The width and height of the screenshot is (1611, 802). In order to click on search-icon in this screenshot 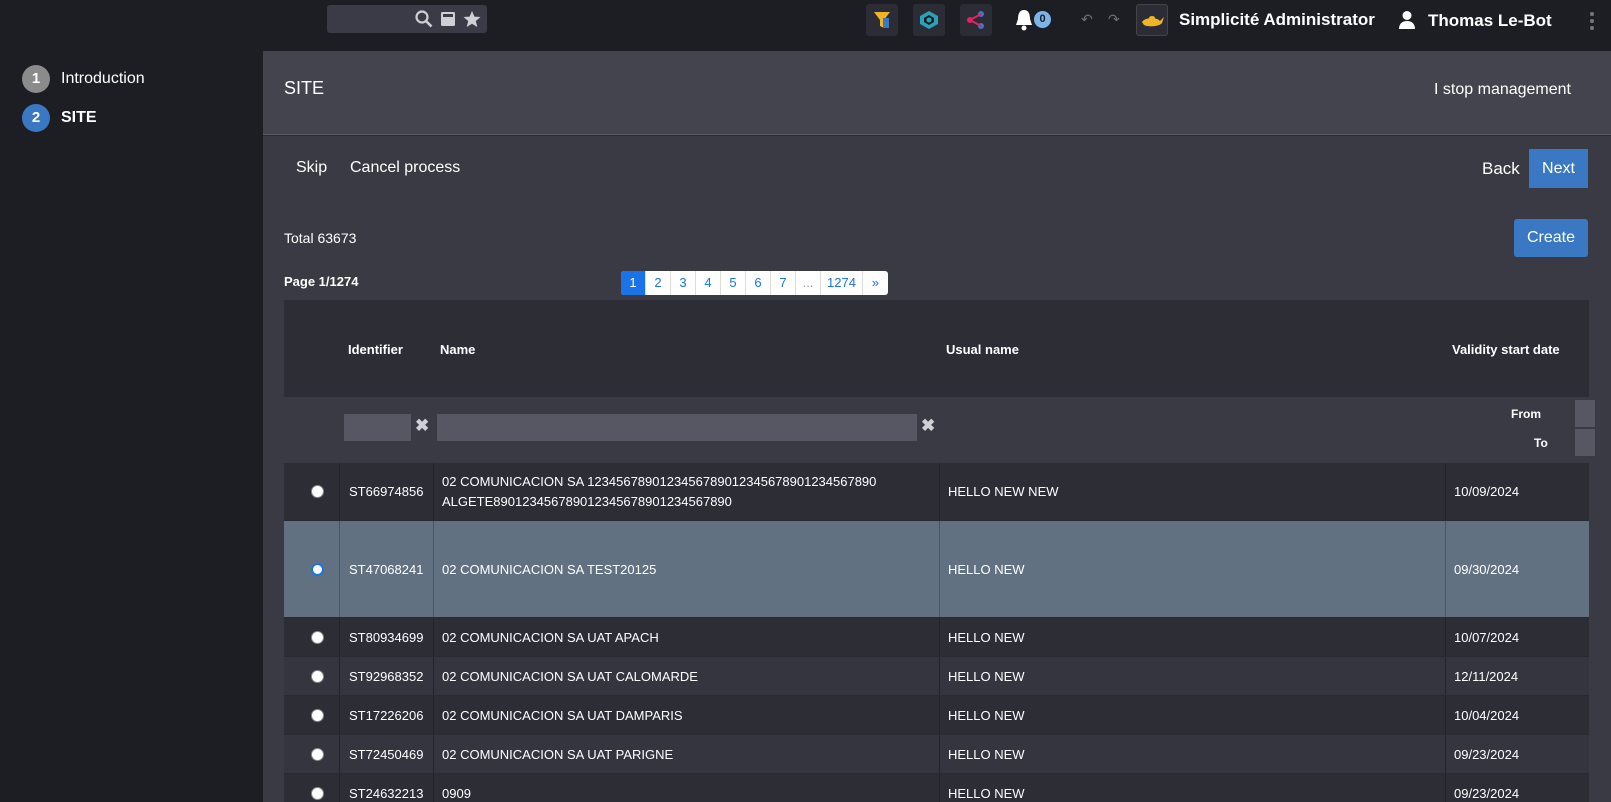, I will do `click(424, 19)`.